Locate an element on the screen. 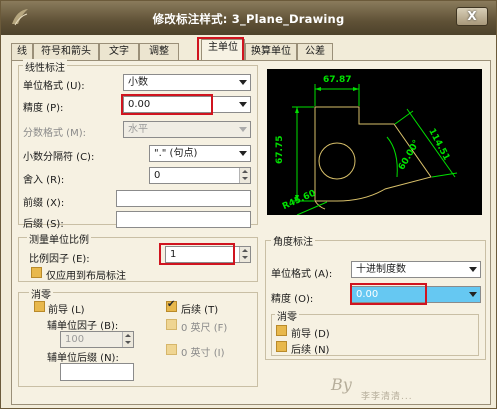  highlight-scale-factor is located at coordinates (197, 254).